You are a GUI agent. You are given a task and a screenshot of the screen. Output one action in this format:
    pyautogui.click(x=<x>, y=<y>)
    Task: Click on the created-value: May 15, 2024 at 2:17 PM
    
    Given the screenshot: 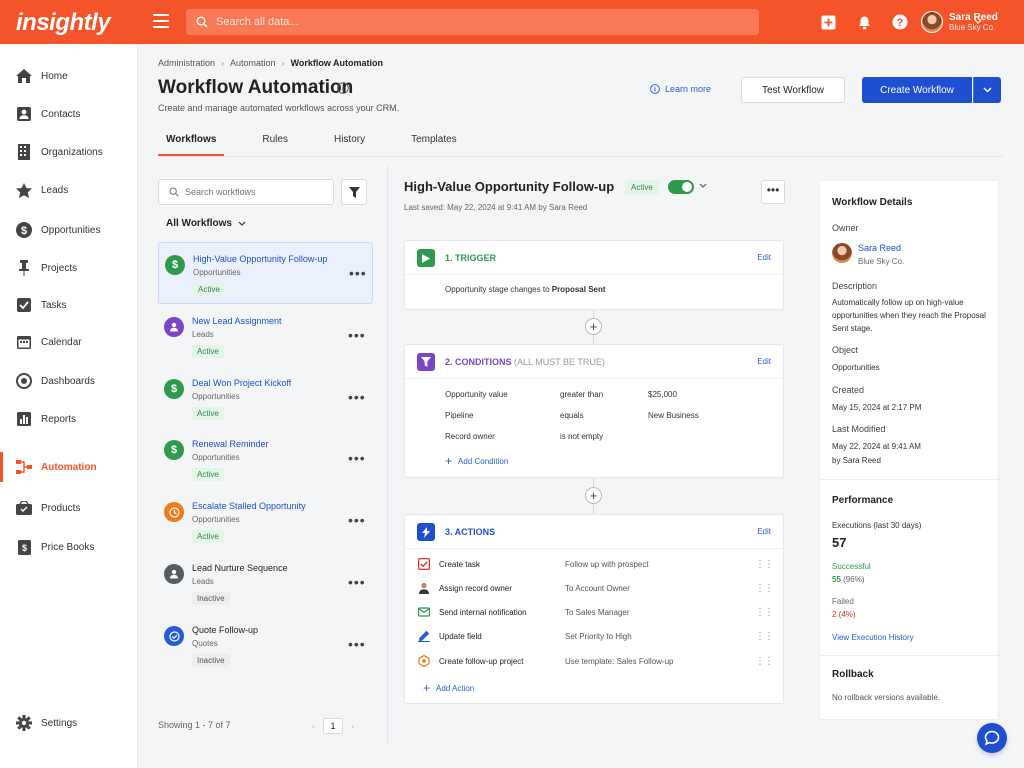 What is the action you would take?
    pyautogui.click(x=877, y=407)
    